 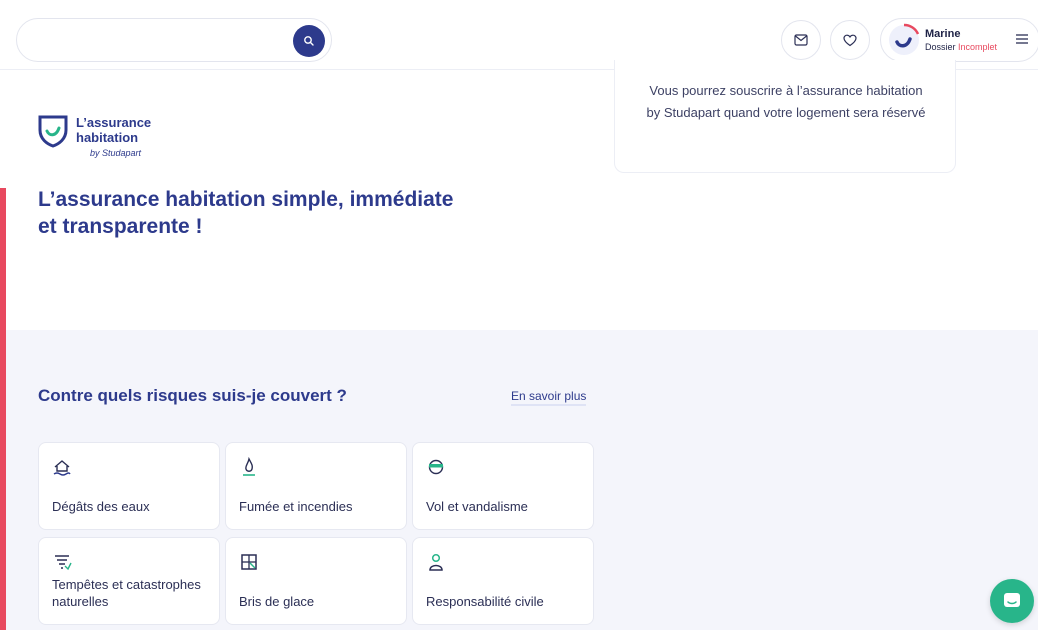 I want to click on risk-label: Tempêtes et catastrophes naturelles, so click(x=126, y=593).